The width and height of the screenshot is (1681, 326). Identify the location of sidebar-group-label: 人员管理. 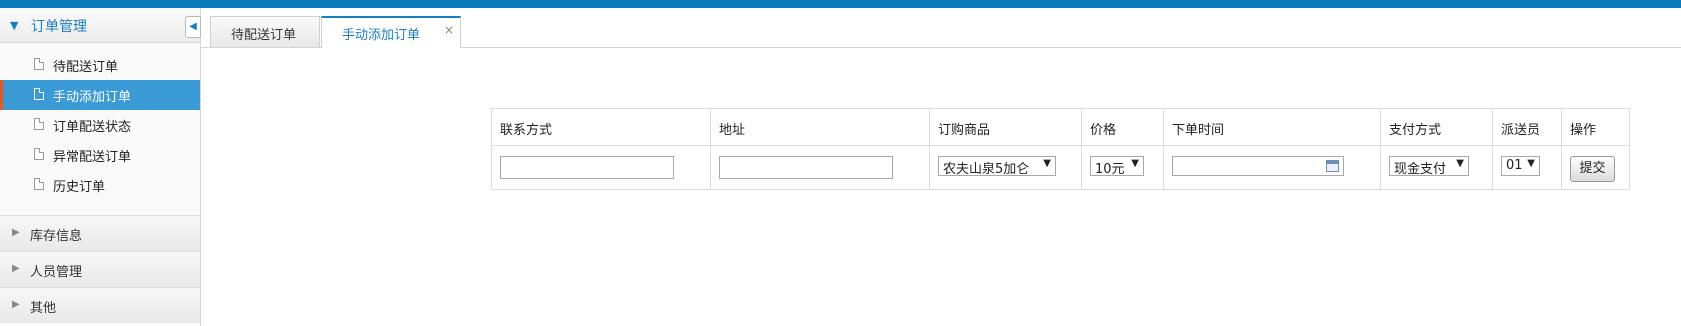
(56, 272).